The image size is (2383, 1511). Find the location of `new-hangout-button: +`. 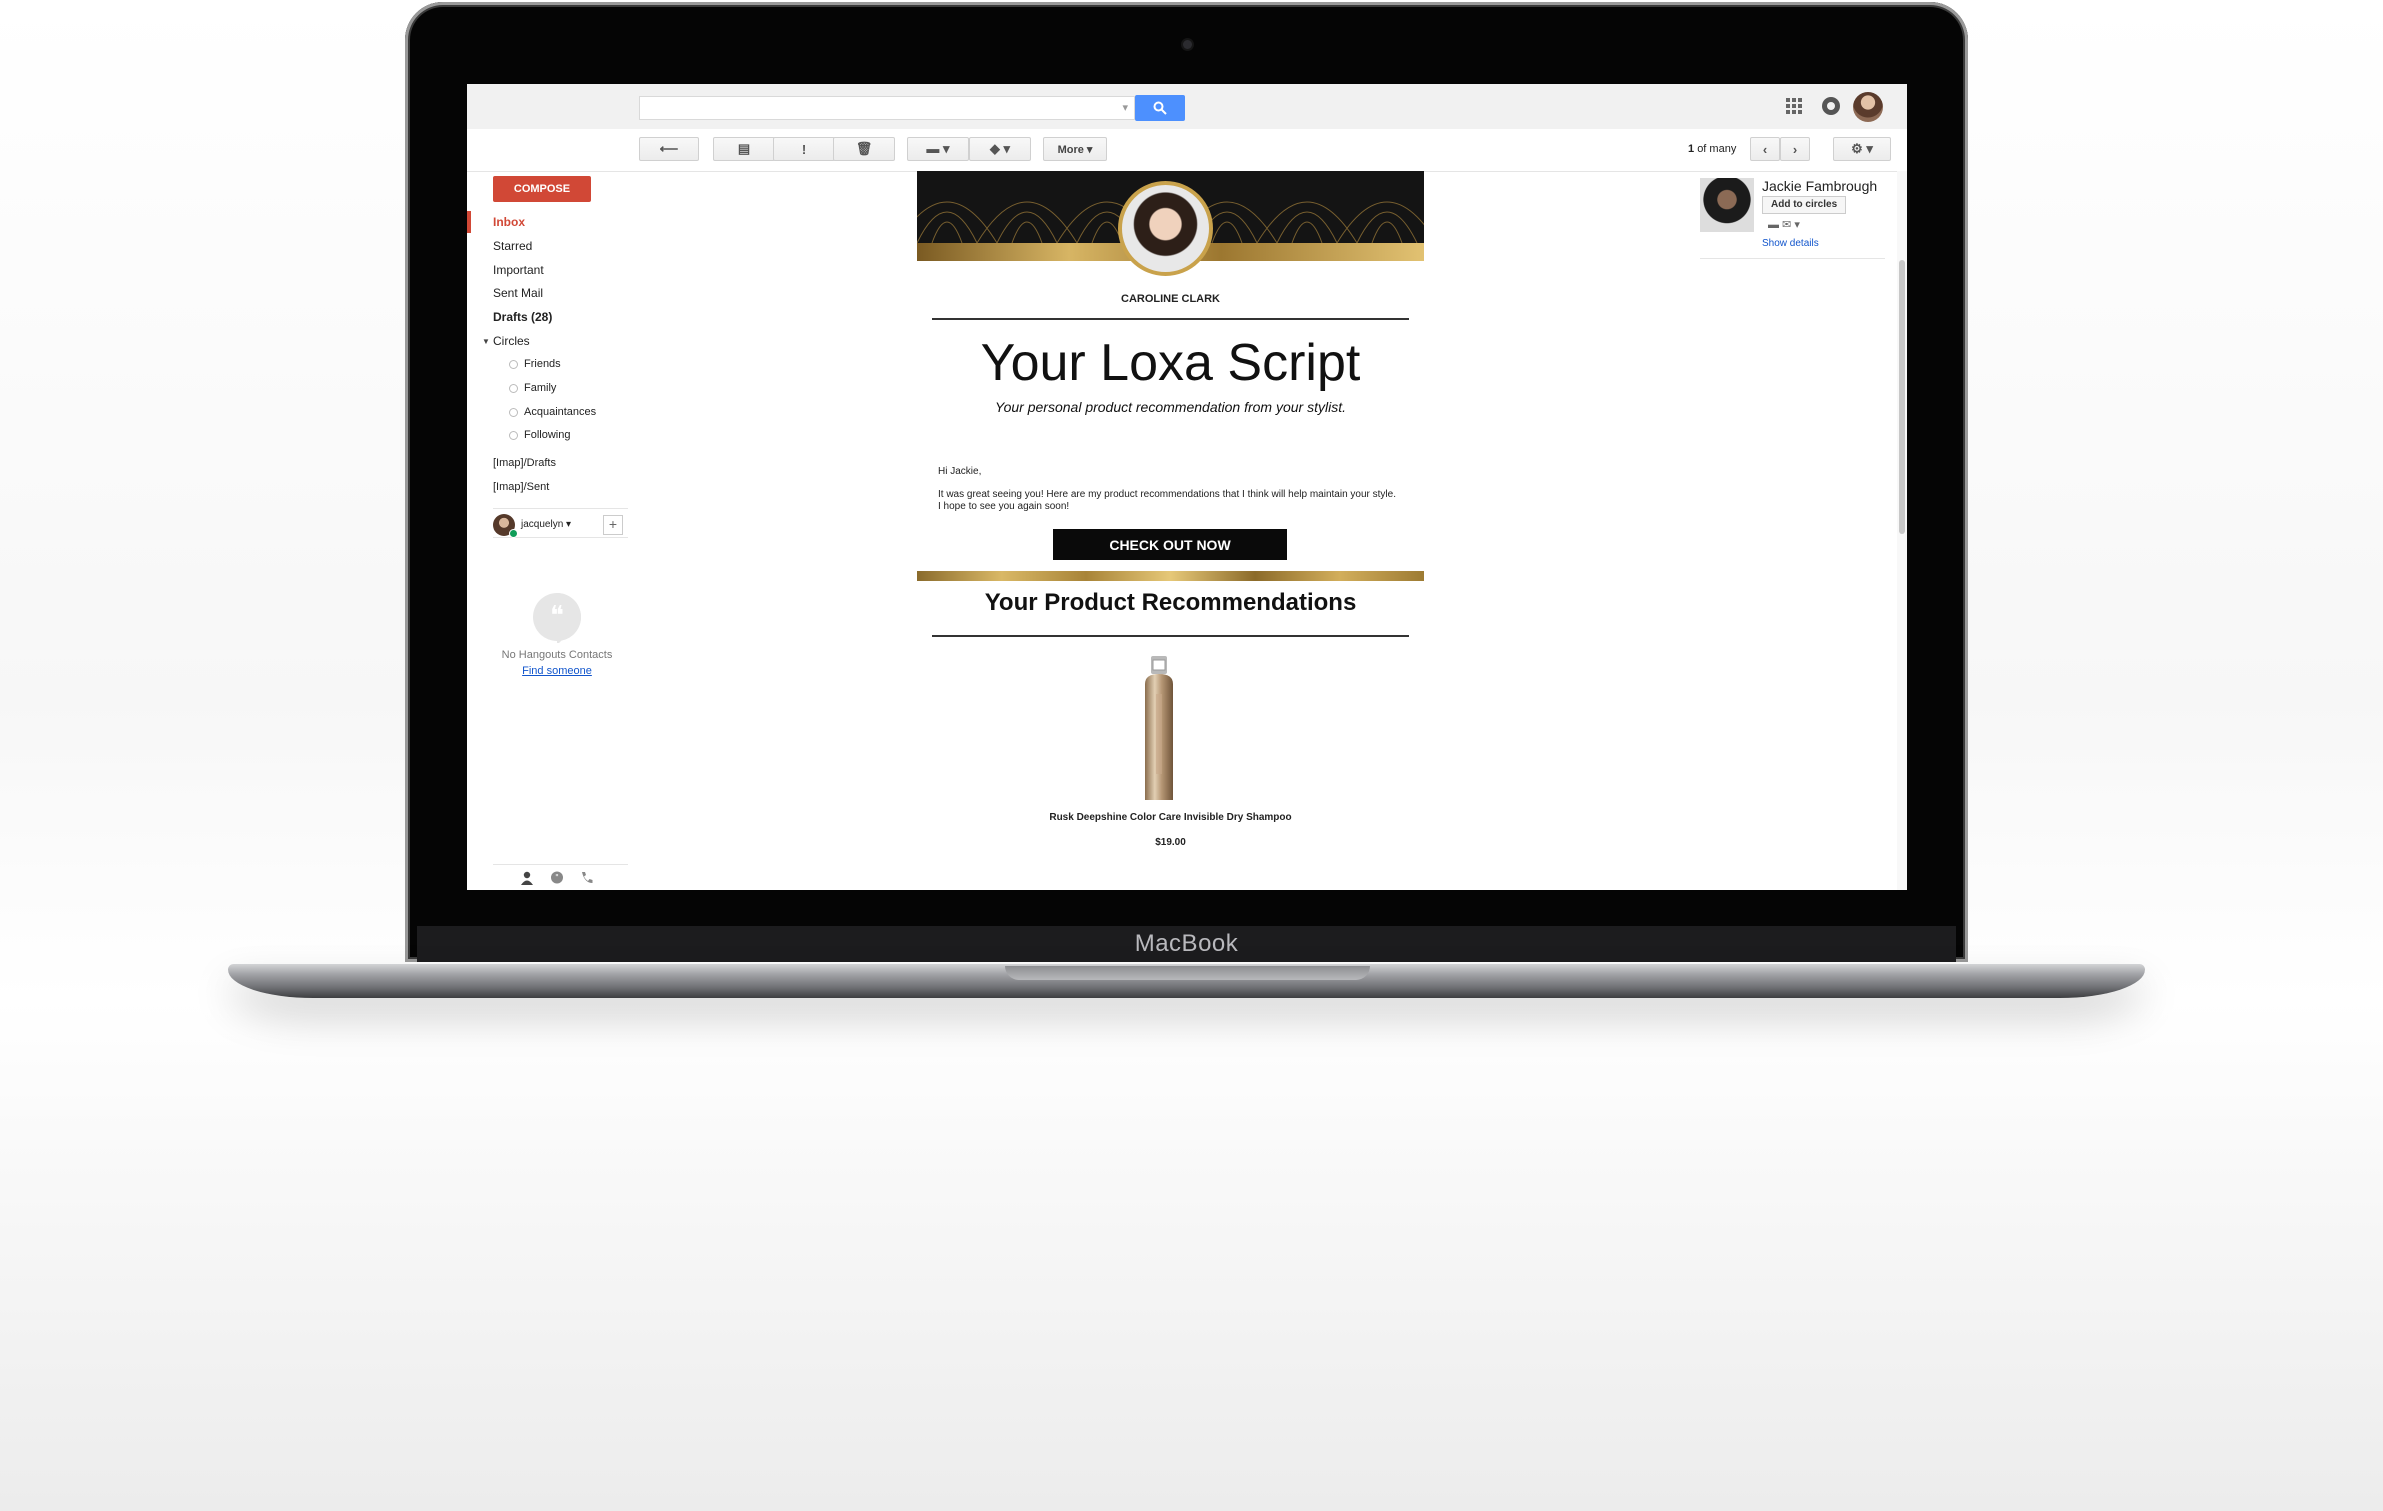

new-hangout-button: + is located at coordinates (613, 525).